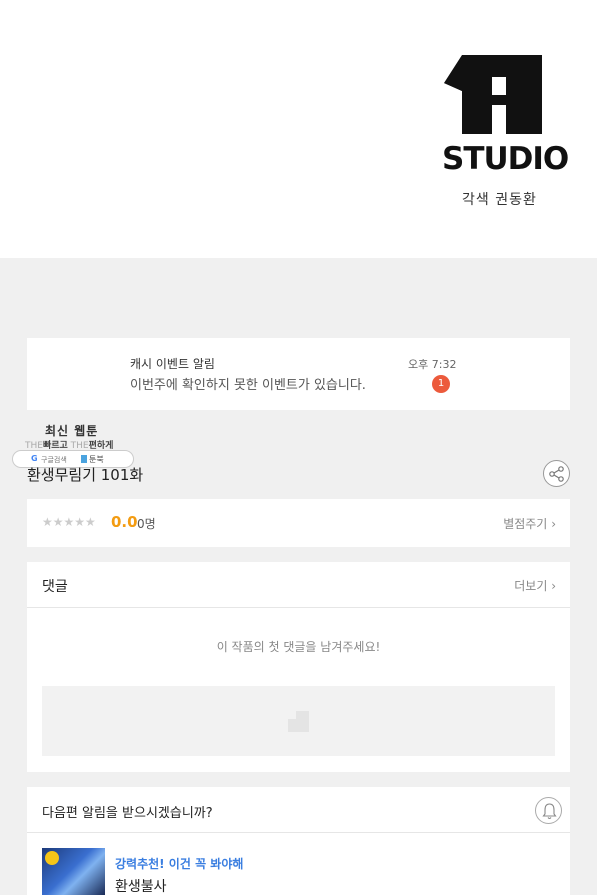 The width and height of the screenshot is (597, 895). I want to click on bell-icon, so click(549, 811).